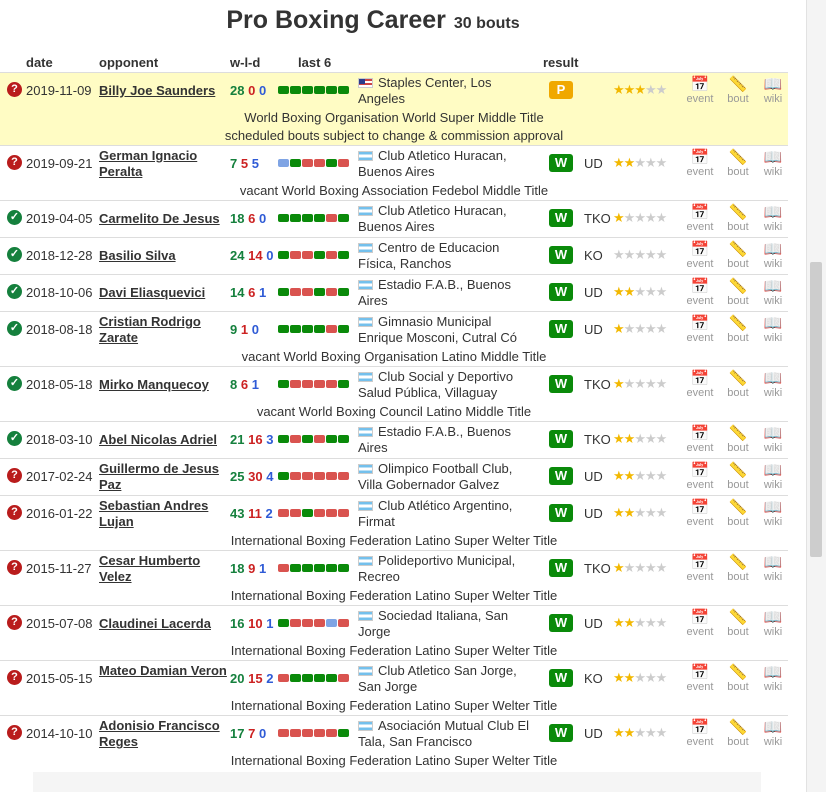 This screenshot has height=792, width=826. I want to click on opponent-link: Basilio Silva, so click(164, 256).